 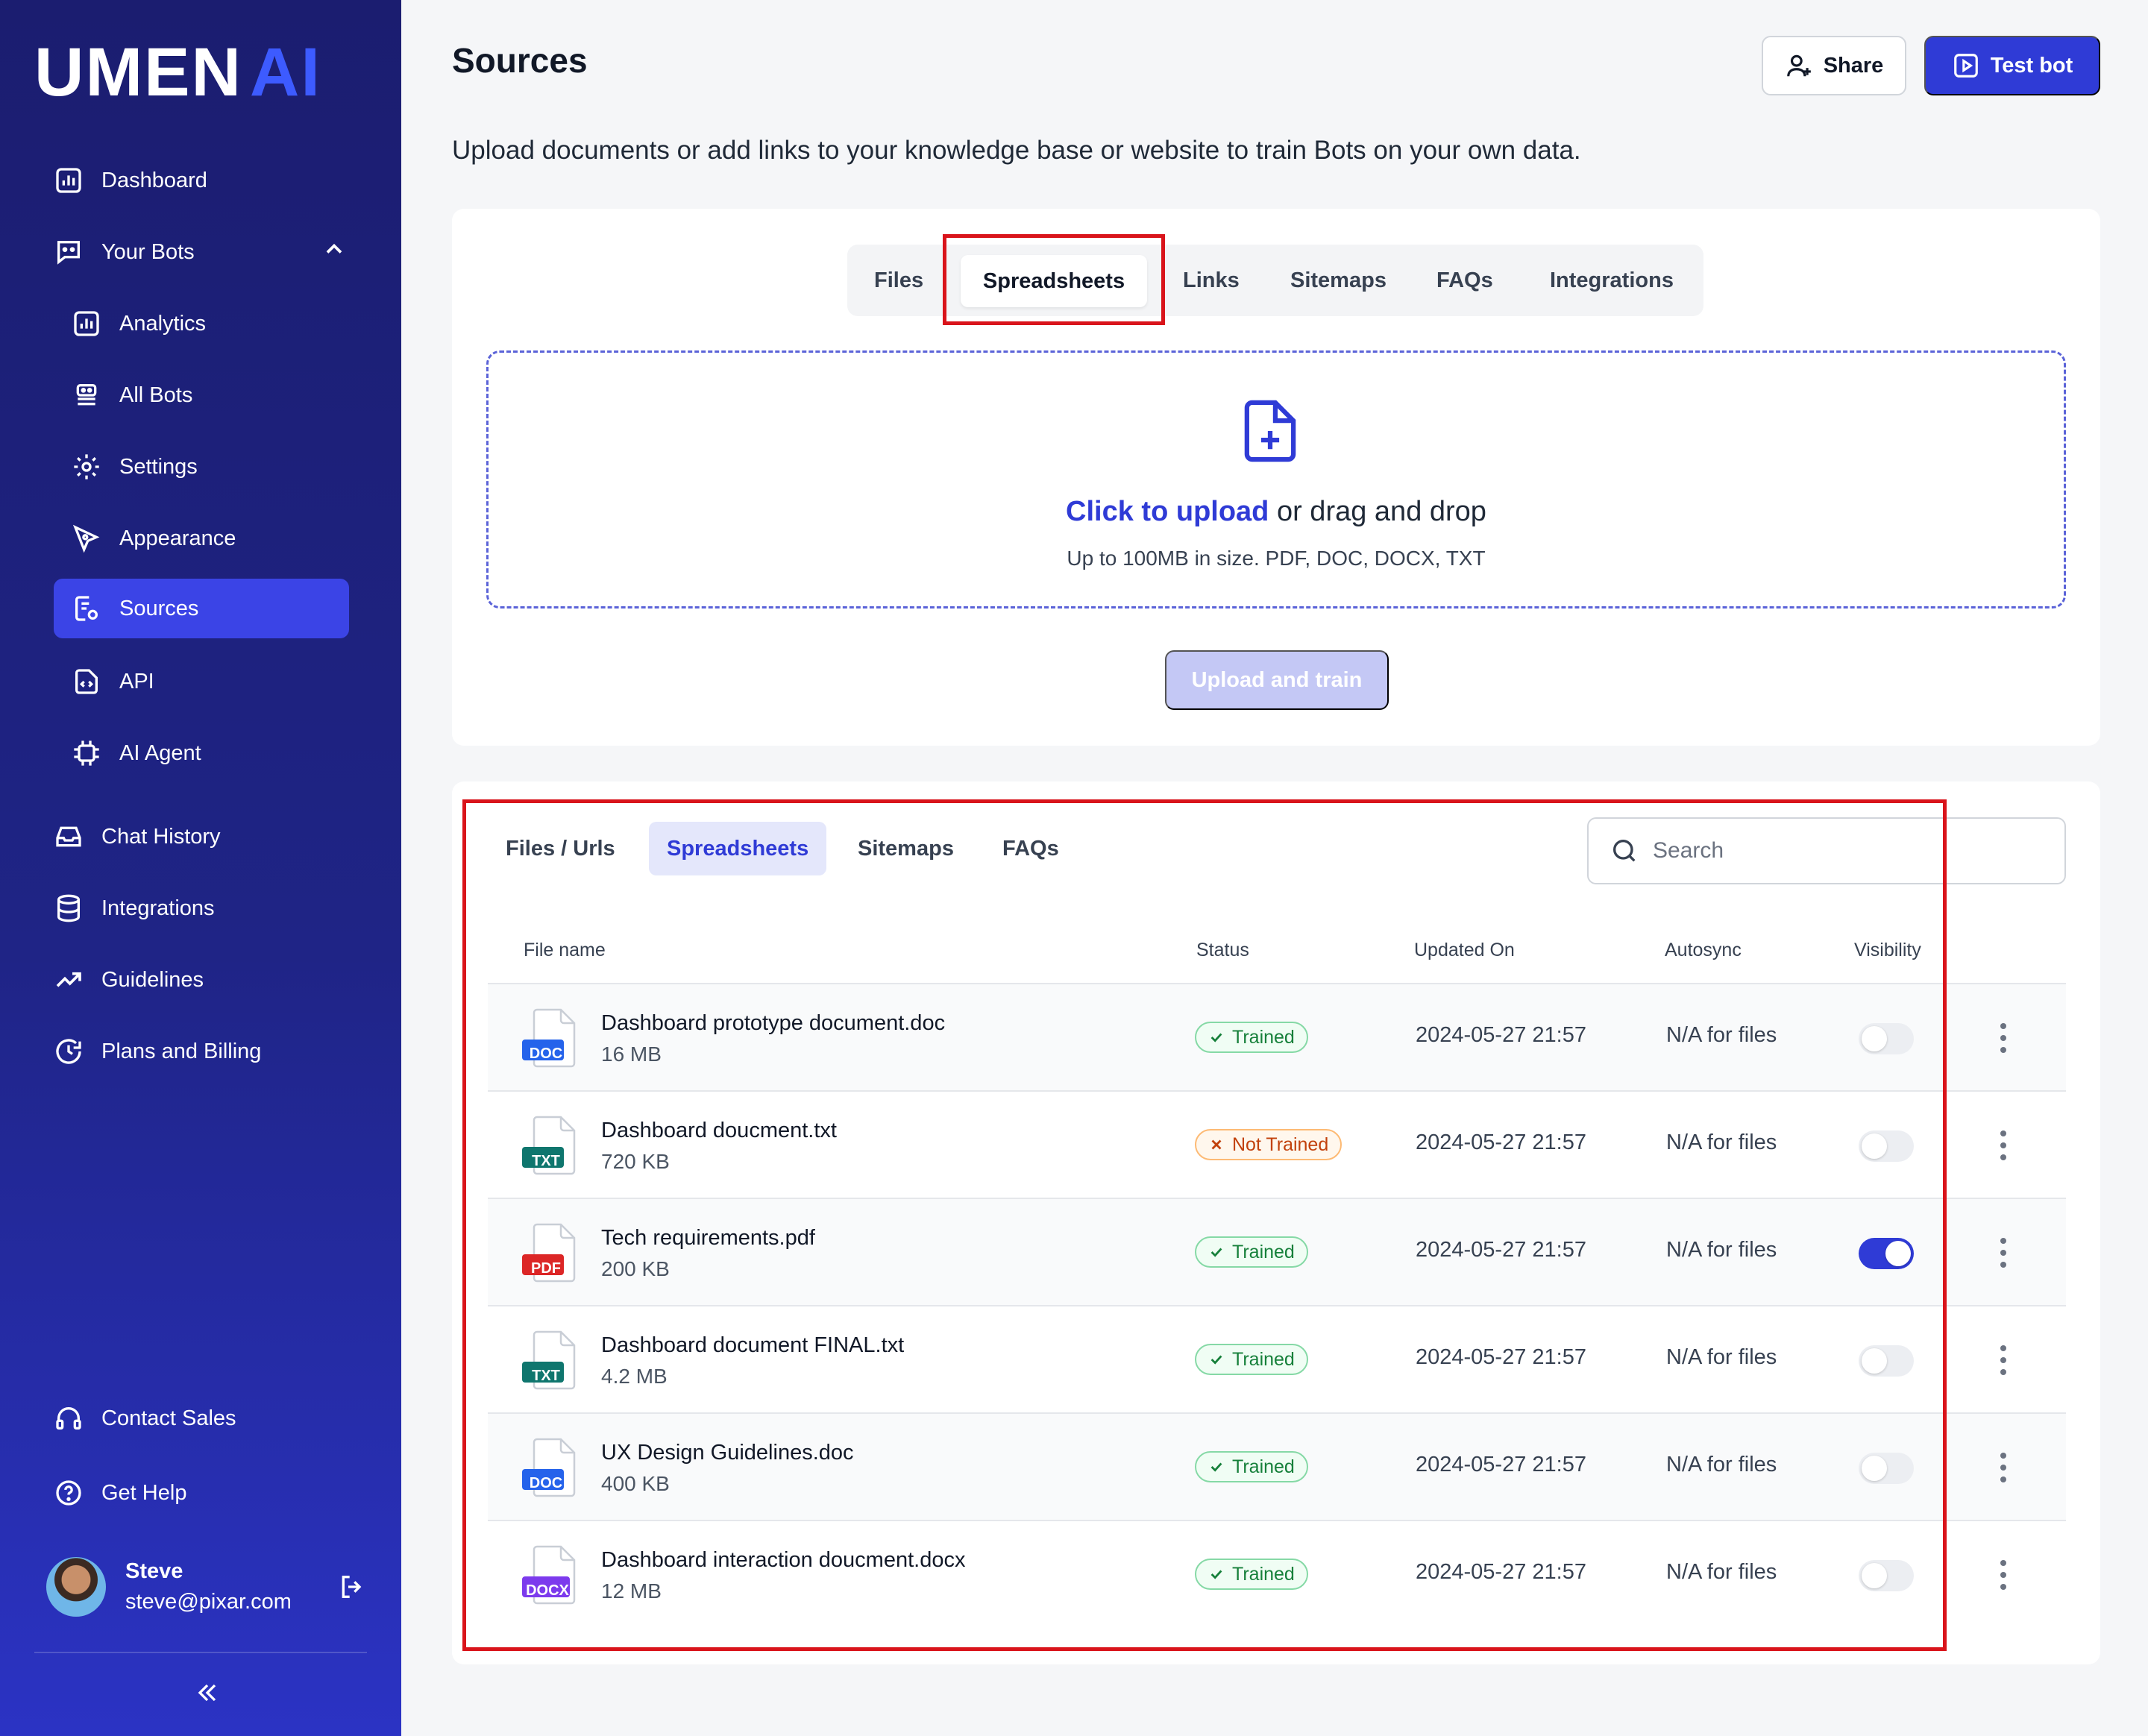 What do you see at coordinates (1276, 559) in the screenshot?
I see `upload-hint: Up to 100MB in size. PDF, DOC, DOCX, TXT` at bounding box center [1276, 559].